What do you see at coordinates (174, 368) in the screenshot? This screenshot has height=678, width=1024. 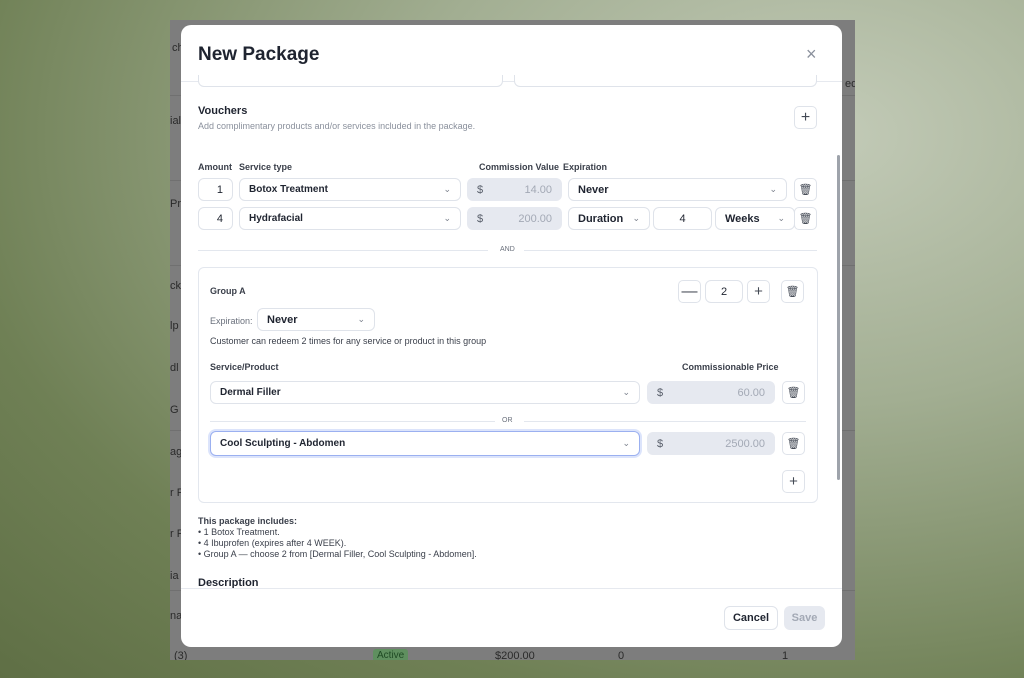 I see `bg-text: dl` at bounding box center [174, 368].